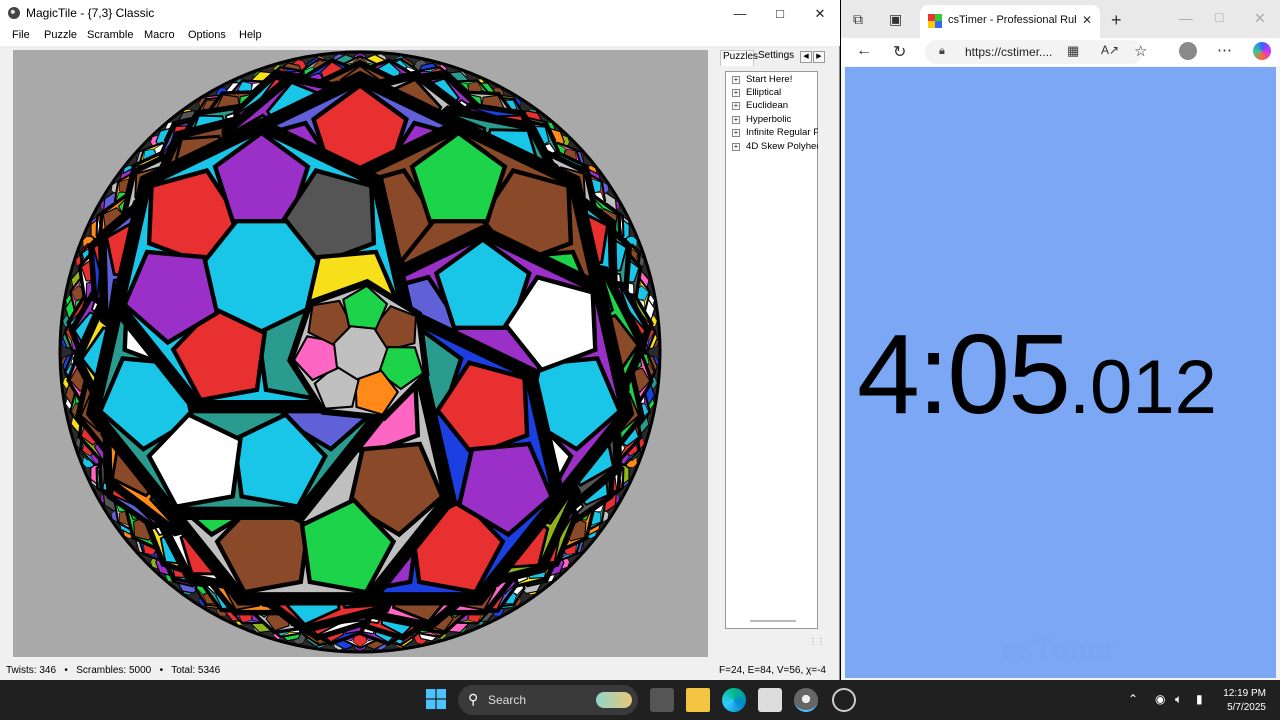 Image resolution: width=1280 pixels, height=720 pixels. I want to click on profile-avatar, so click(1188, 51).